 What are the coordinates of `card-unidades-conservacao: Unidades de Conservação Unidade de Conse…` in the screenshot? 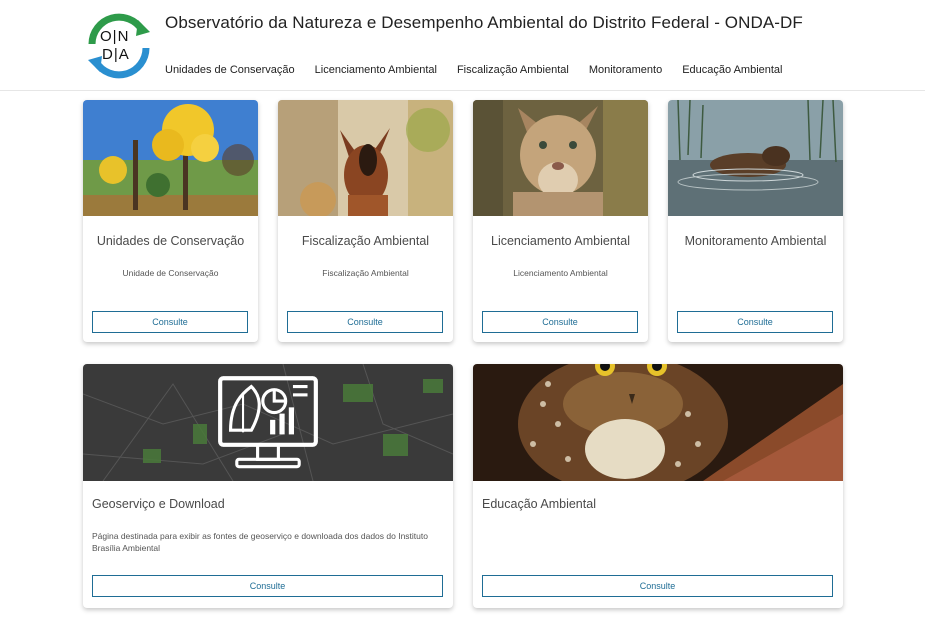 It's located at (170, 221).